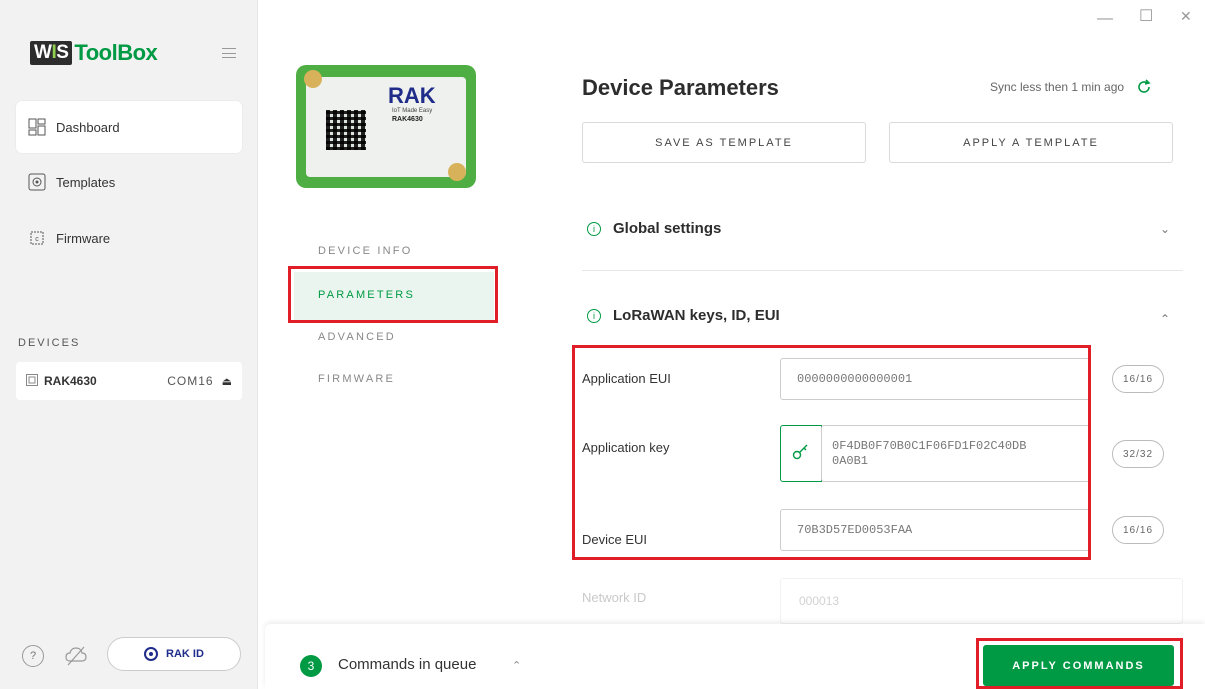  What do you see at coordinates (1138, 454) in the screenshot?
I see `app-key-counter: 32/32` at bounding box center [1138, 454].